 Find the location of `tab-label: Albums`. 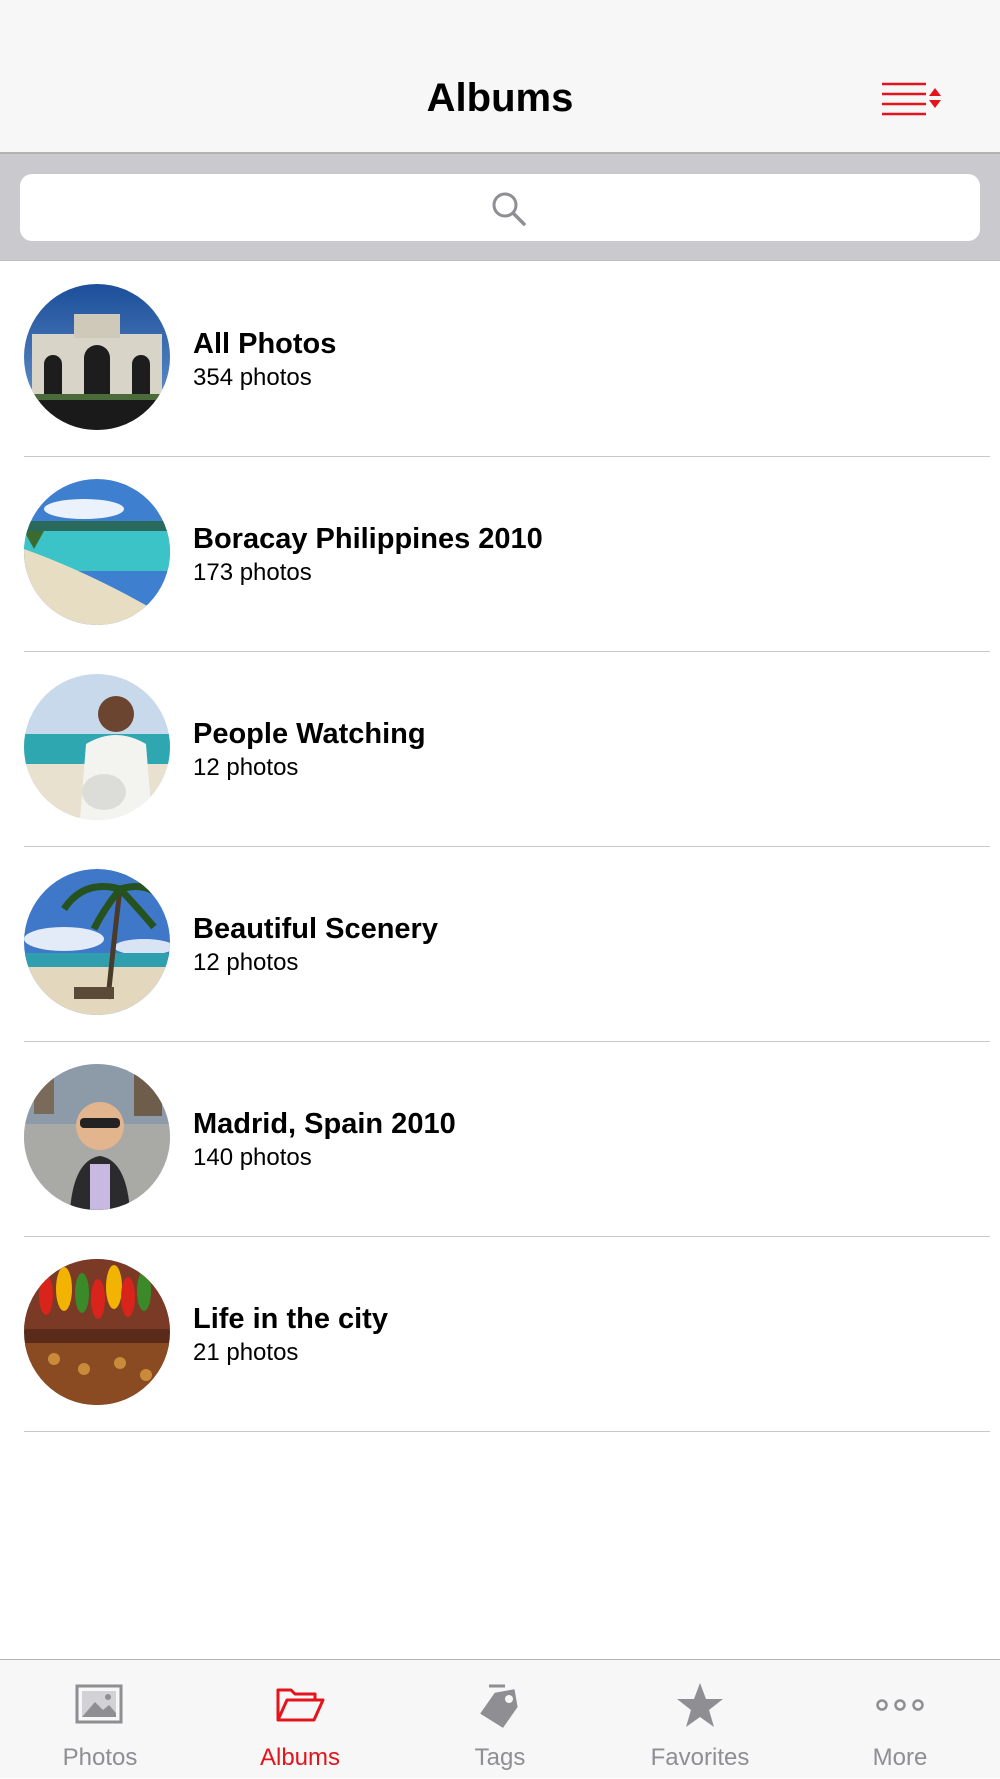

tab-label: Albums is located at coordinates (300, 1757).